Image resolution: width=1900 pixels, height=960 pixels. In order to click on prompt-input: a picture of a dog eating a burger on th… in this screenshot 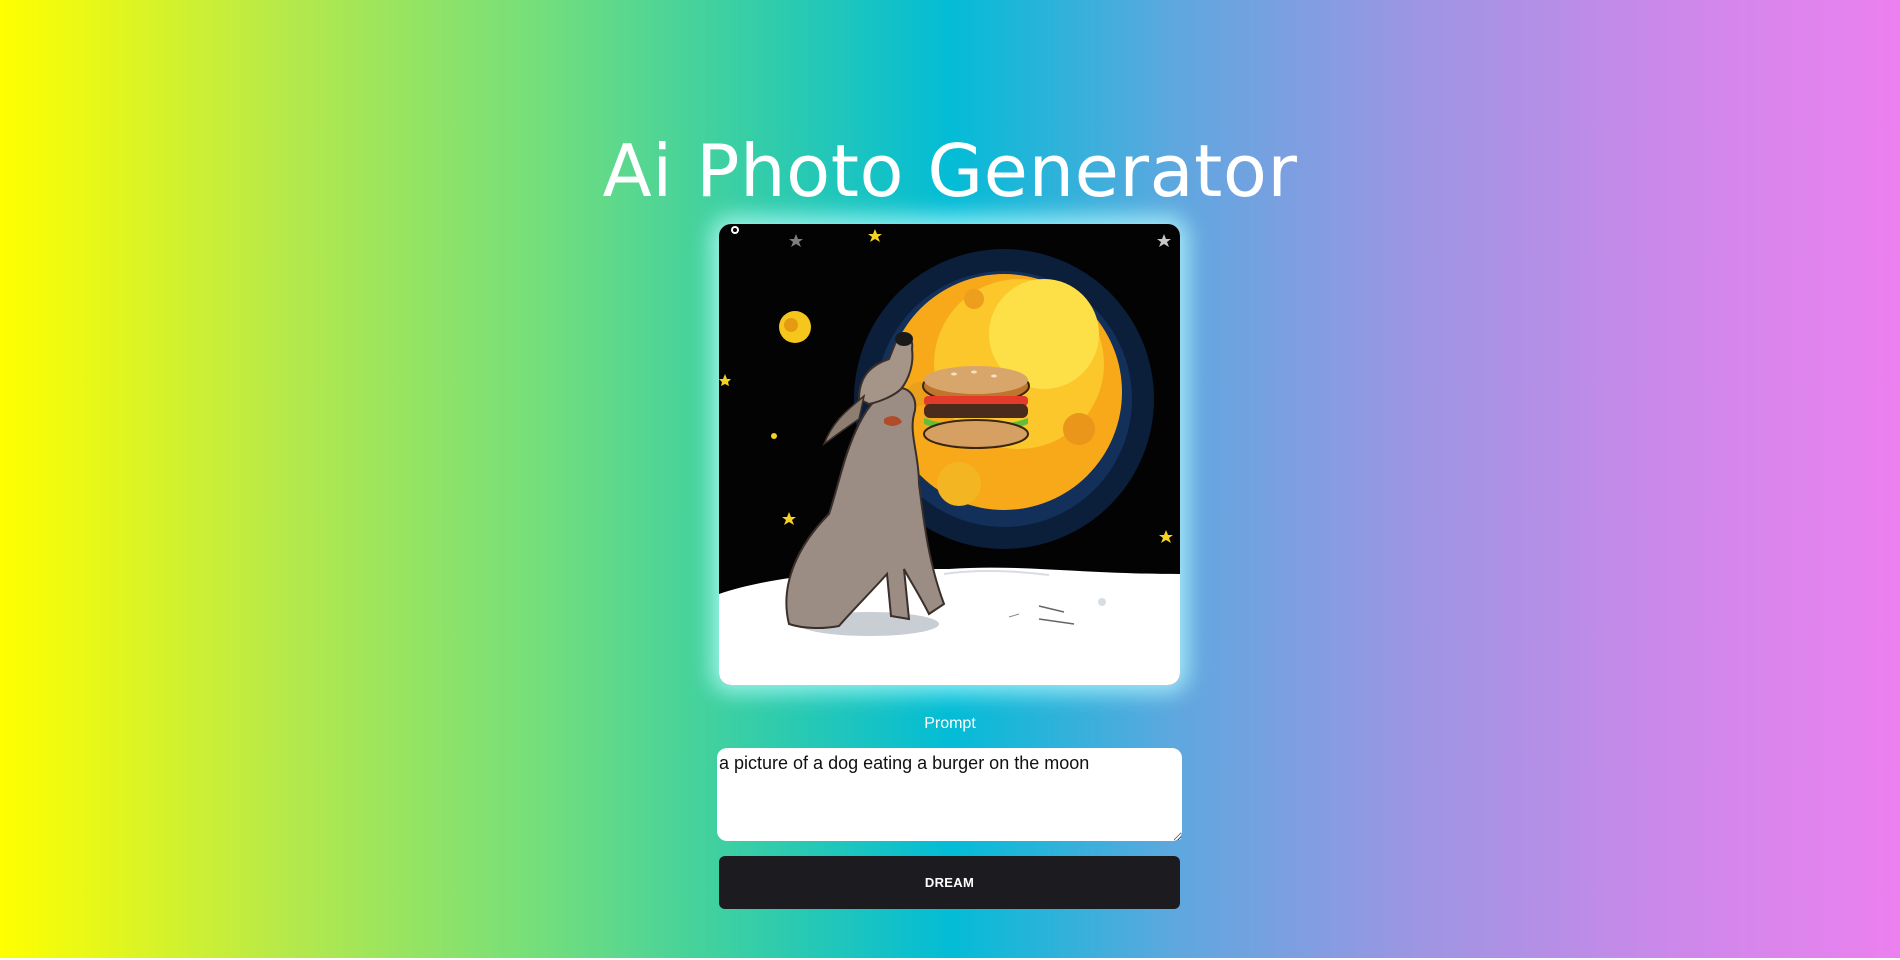, I will do `click(949, 794)`.